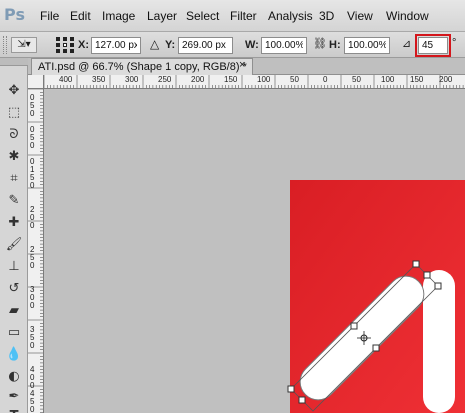 This screenshot has height=413, width=465. I want to click on rotation-angle-field, so click(433, 45).